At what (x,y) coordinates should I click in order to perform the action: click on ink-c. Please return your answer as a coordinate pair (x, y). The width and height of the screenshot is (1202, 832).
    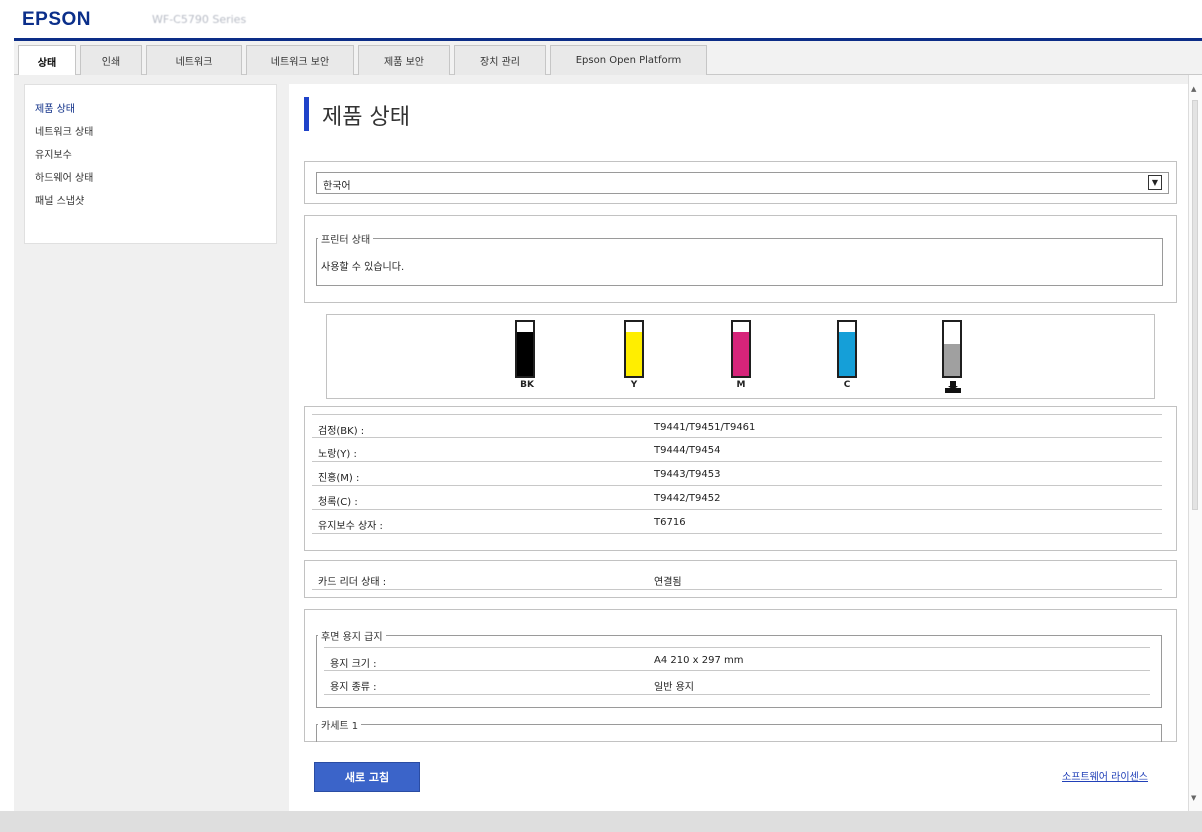
    Looking at the image, I should click on (847, 349).